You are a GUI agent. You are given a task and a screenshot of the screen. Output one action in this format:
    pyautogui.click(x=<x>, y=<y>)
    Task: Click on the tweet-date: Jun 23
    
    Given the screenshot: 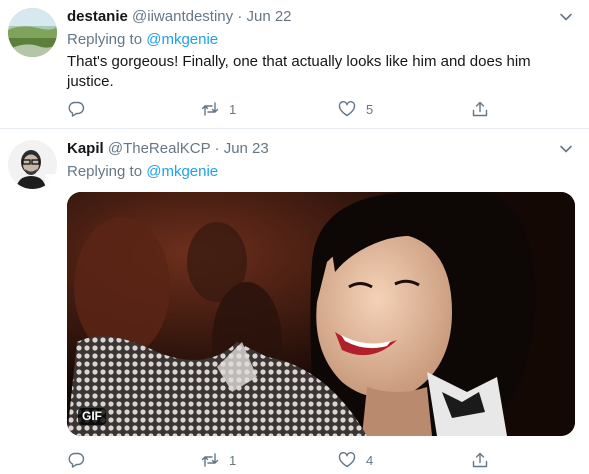 What is the action you would take?
    pyautogui.click(x=246, y=148)
    